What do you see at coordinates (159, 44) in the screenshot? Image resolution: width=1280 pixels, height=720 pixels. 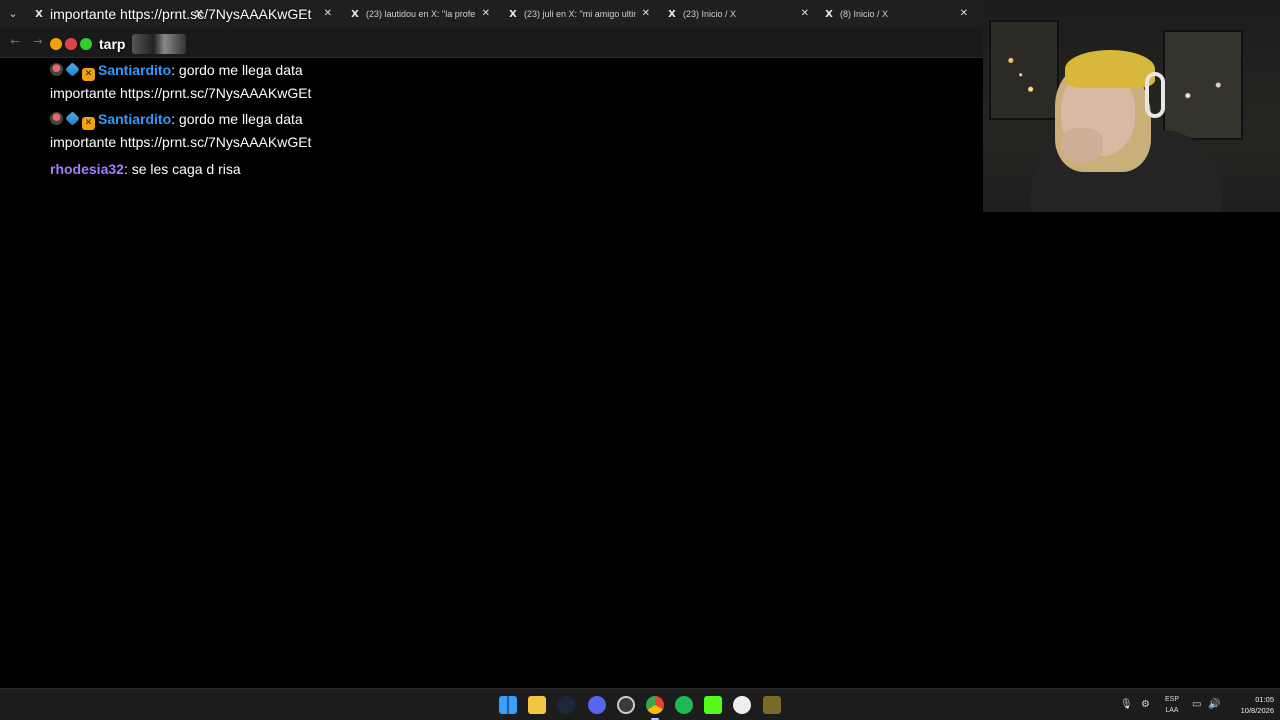 I see `emote-image-icon` at bounding box center [159, 44].